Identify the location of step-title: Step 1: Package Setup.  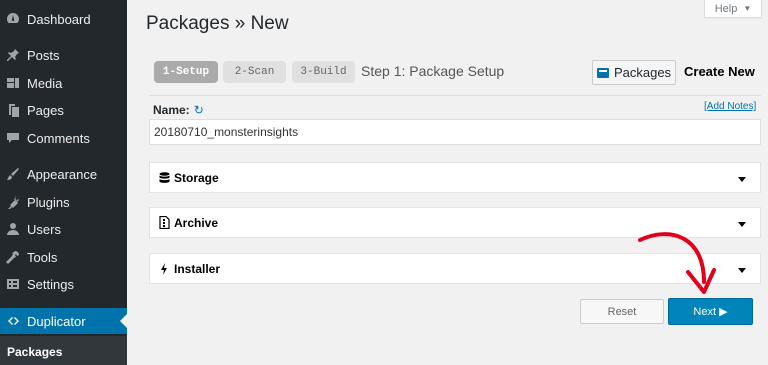
(433, 71).